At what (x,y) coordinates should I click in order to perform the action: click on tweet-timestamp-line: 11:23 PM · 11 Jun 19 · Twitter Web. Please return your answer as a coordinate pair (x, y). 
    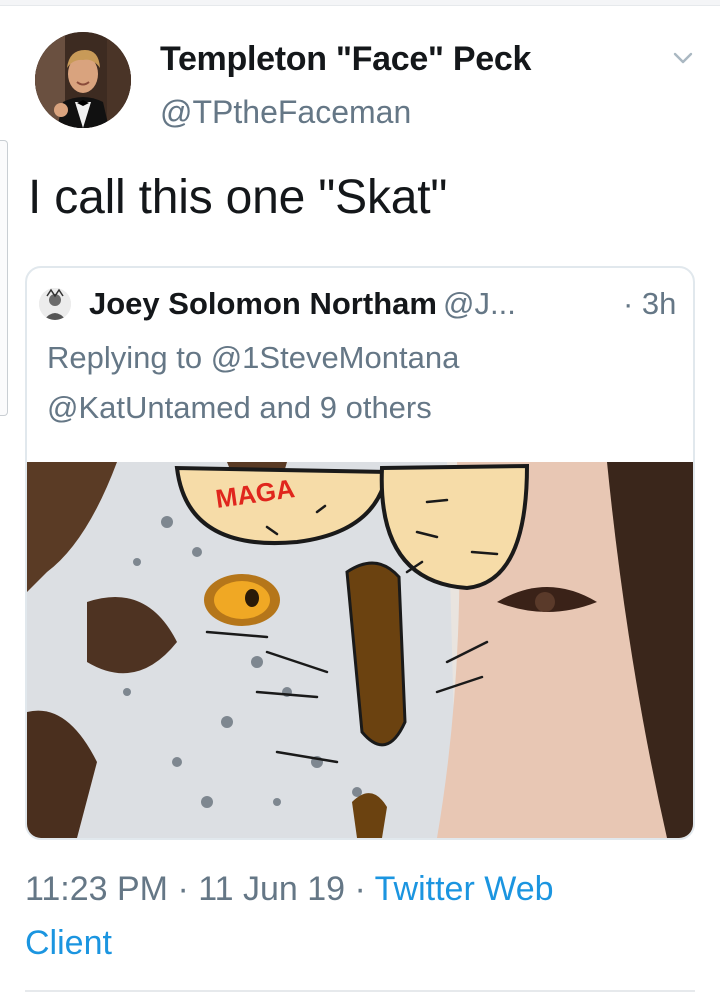
    Looking at the image, I should click on (289, 889).